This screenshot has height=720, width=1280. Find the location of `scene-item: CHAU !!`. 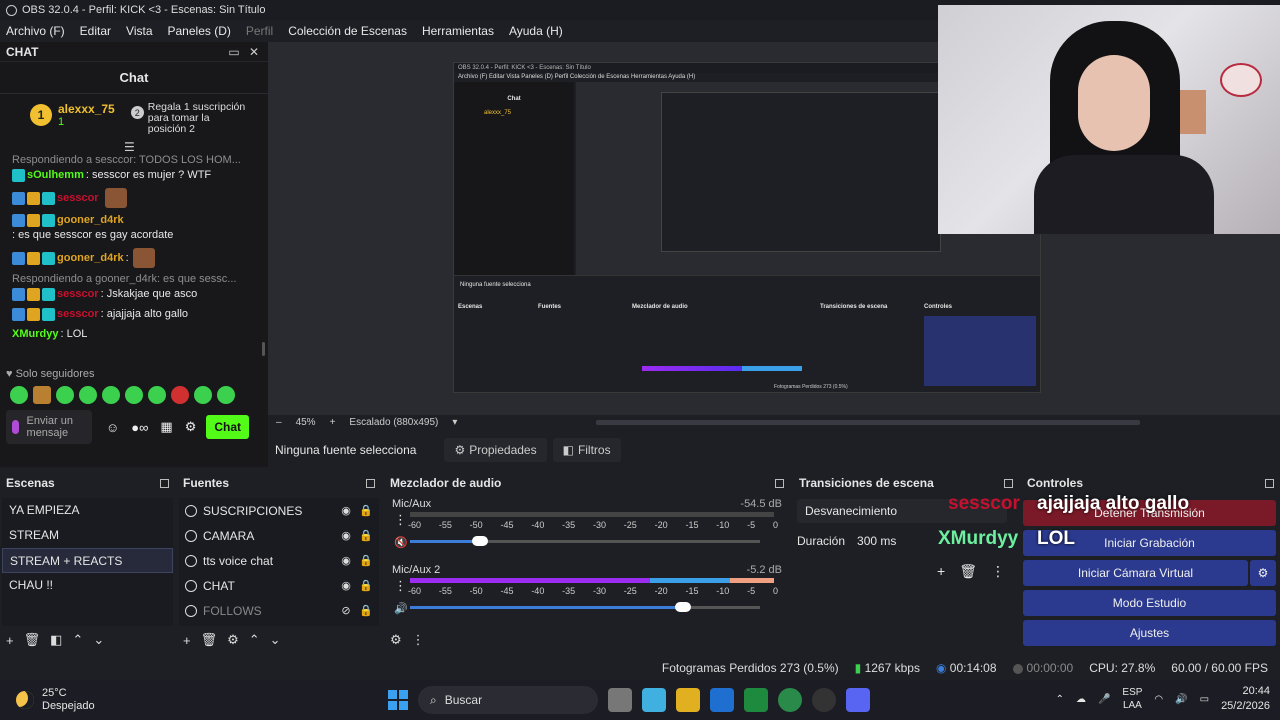

scene-item: CHAU !! is located at coordinates (87, 585).